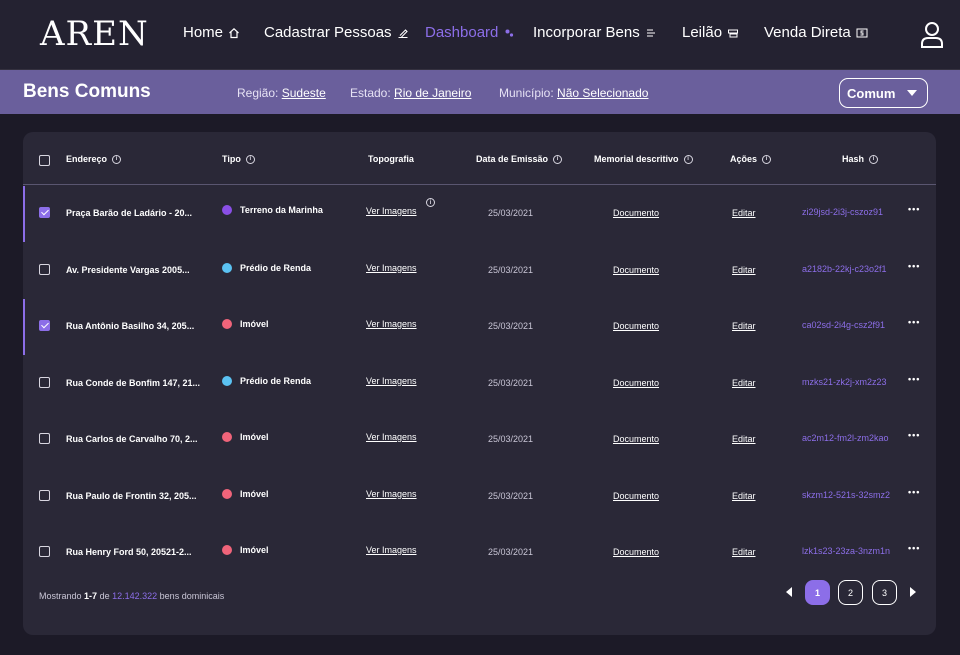 This screenshot has width=960, height=655. I want to click on select-all-checkbox, so click(44, 160).